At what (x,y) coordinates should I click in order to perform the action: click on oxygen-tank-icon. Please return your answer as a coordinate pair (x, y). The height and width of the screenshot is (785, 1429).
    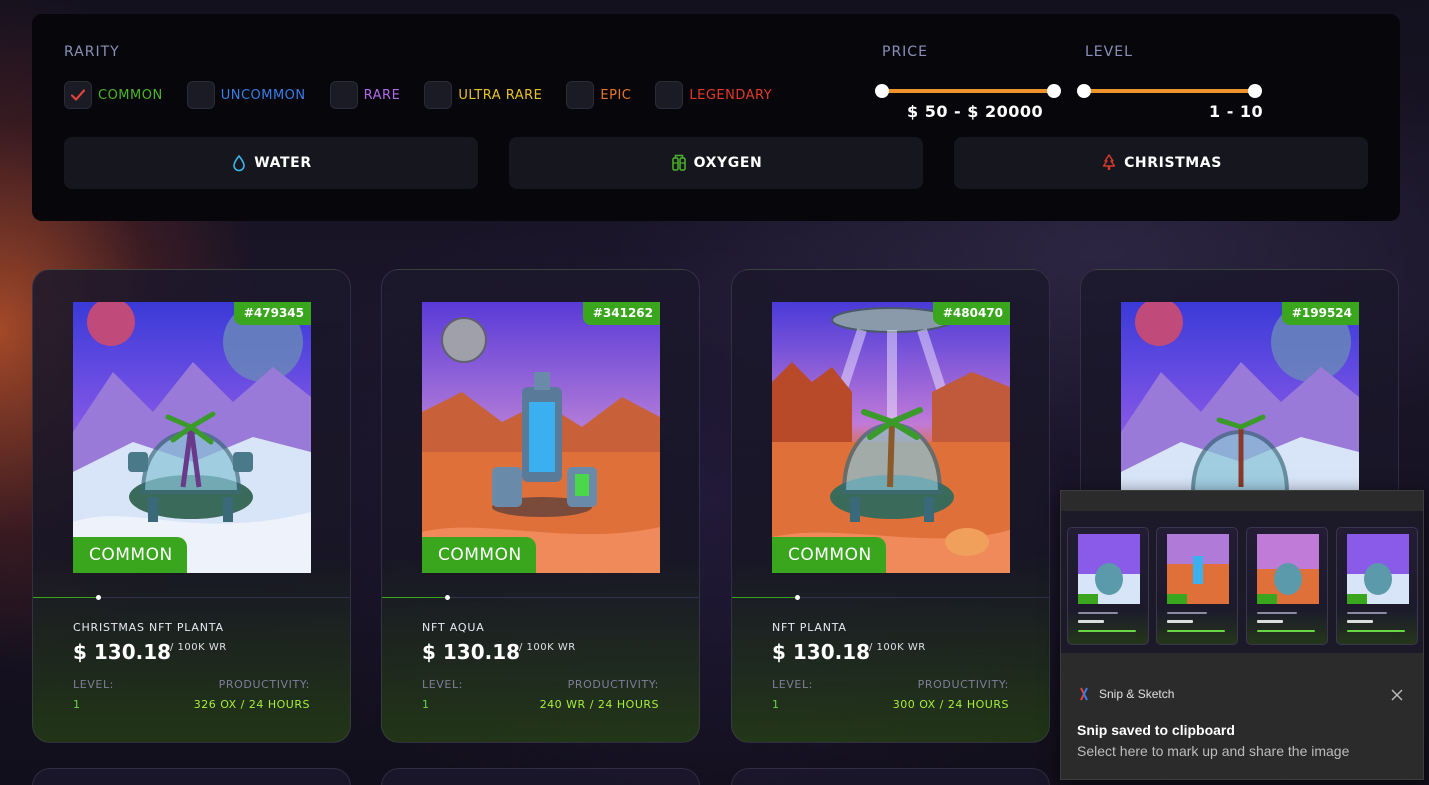
    Looking at the image, I should click on (678, 162).